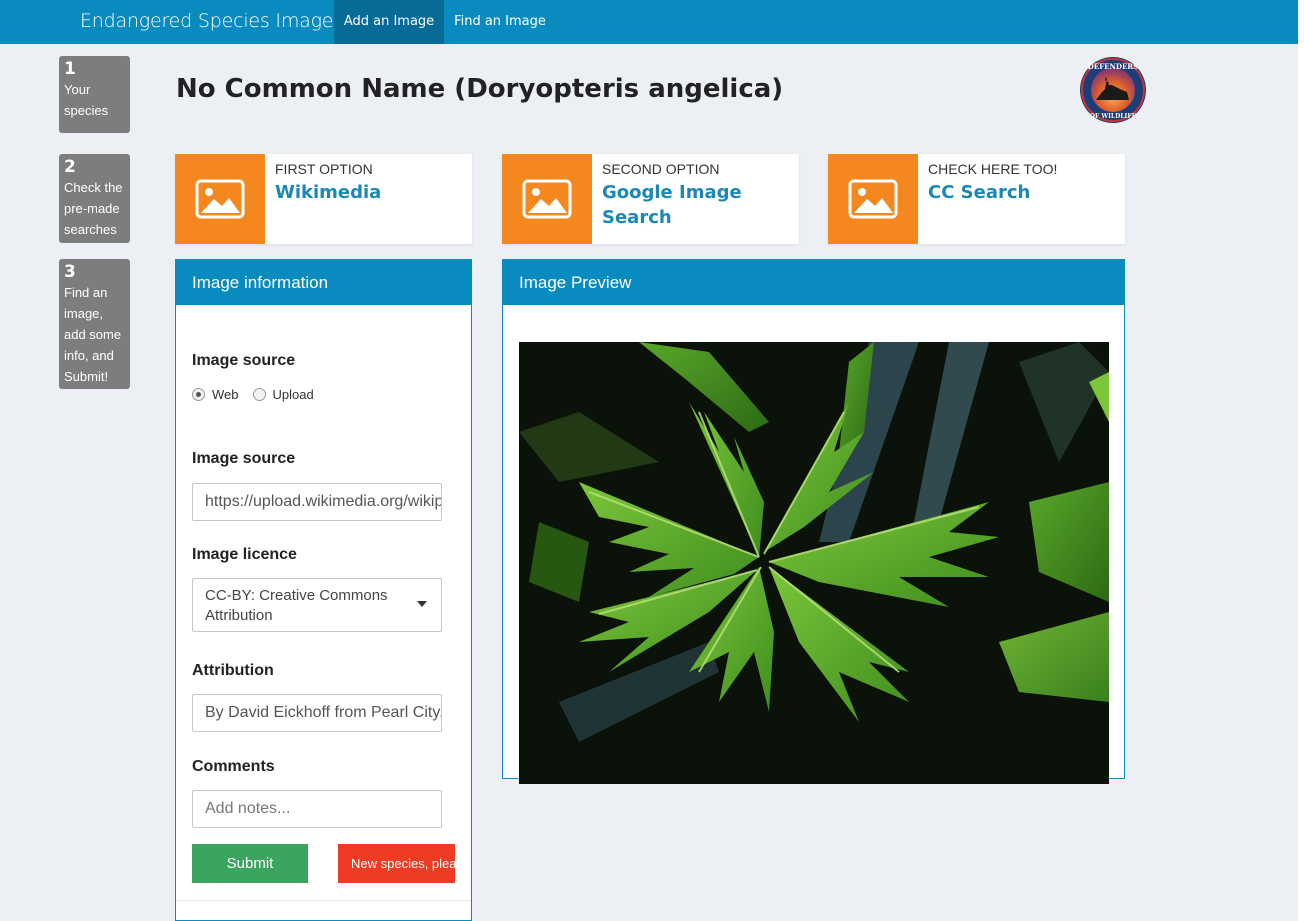 Image resolution: width=1304 pixels, height=921 pixels. What do you see at coordinates (86, 100) in the screenshot?
I see `step-text: Your species` at bounding box center [86, 100].